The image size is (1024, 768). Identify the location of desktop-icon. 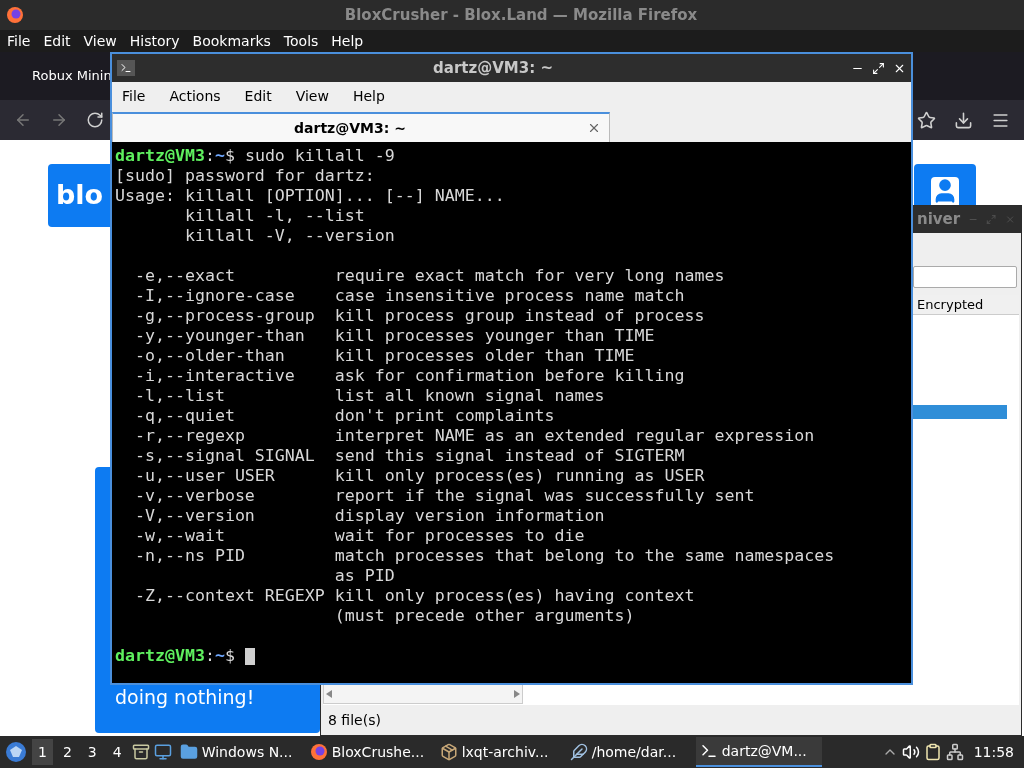
(162, 752).